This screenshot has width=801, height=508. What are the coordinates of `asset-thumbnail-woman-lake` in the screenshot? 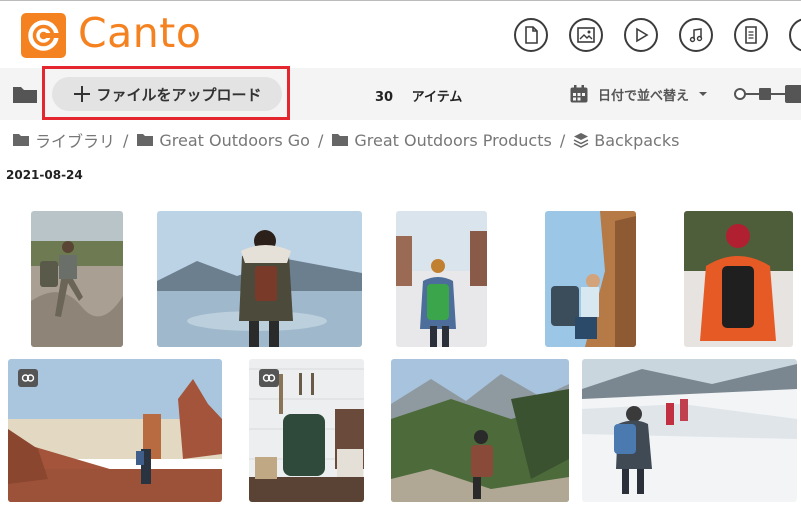 It's located at (259, 279).